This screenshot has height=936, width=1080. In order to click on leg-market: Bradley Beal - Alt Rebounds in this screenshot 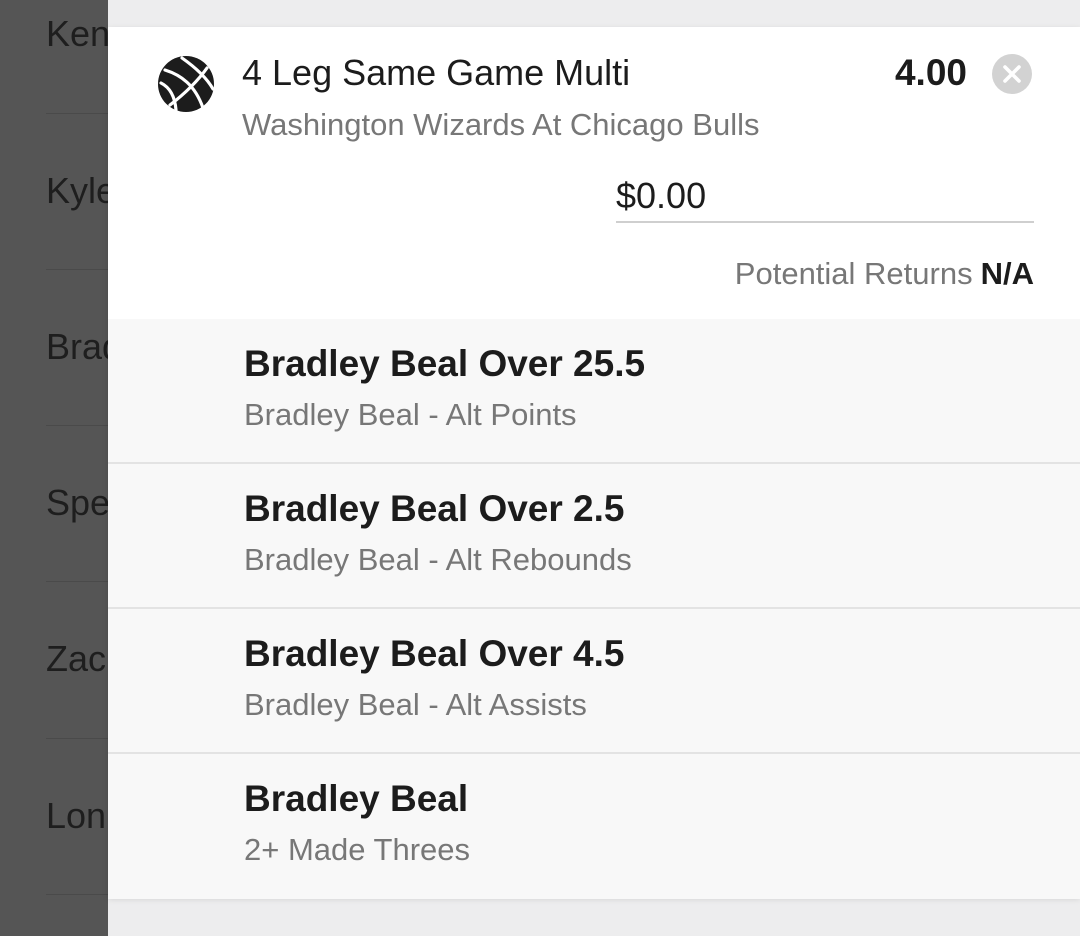, I will do `click(438, 559)`.